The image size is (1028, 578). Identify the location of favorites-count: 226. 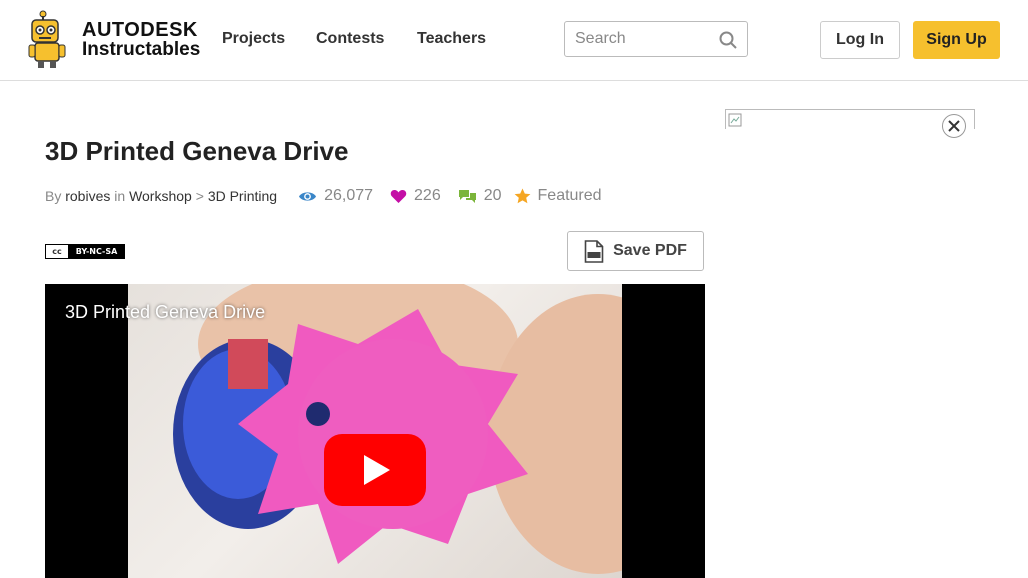
(427, 195).